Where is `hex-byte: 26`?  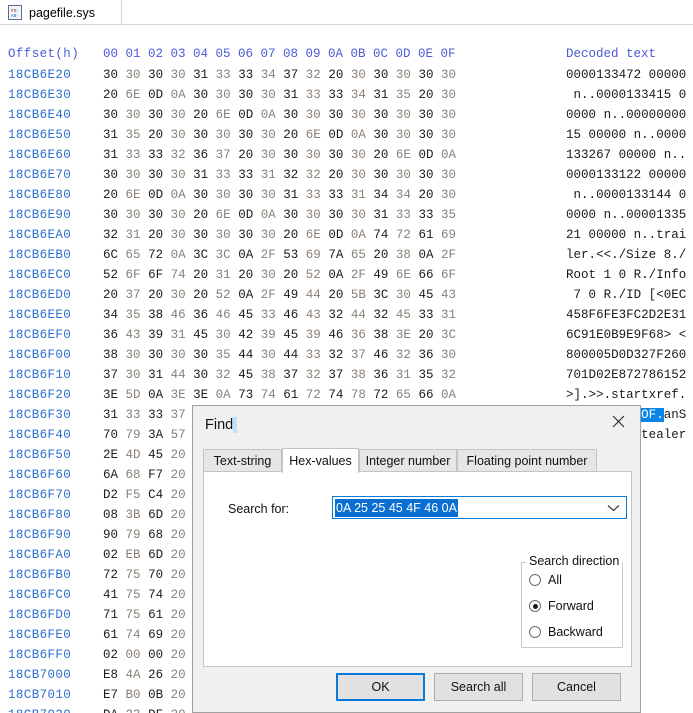
hex-byte: 26 is located at coordinates (155, 675).